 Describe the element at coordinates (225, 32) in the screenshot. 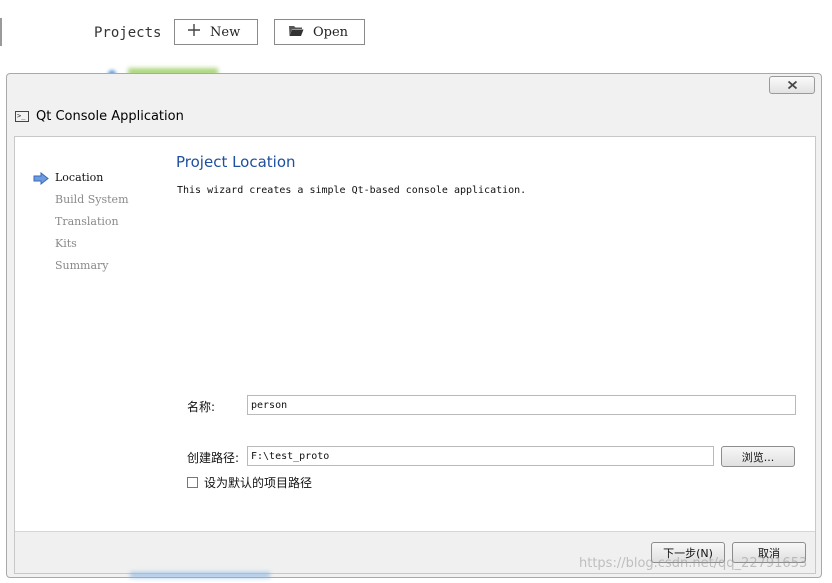

I see `new-button-label: New` at that location.